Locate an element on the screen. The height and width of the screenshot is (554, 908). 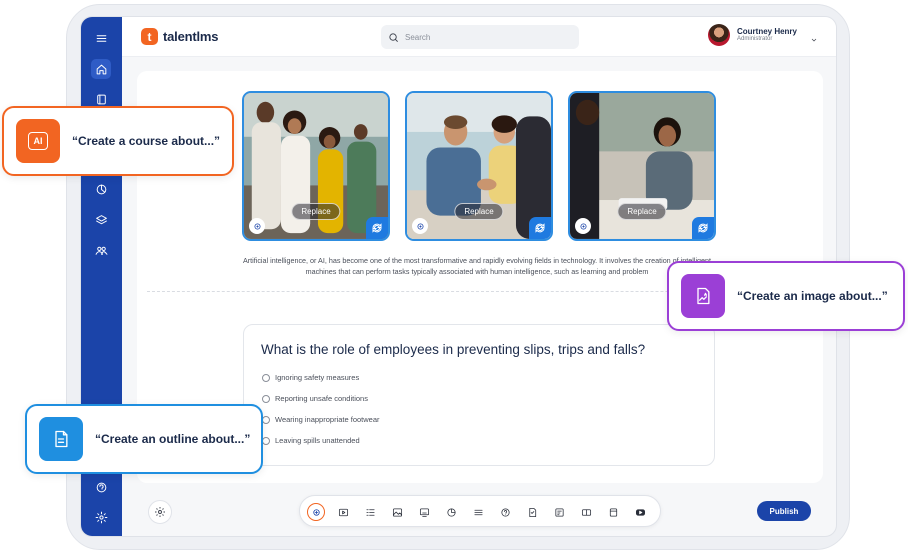
assignment-icon is located at coordinates (532, 512).